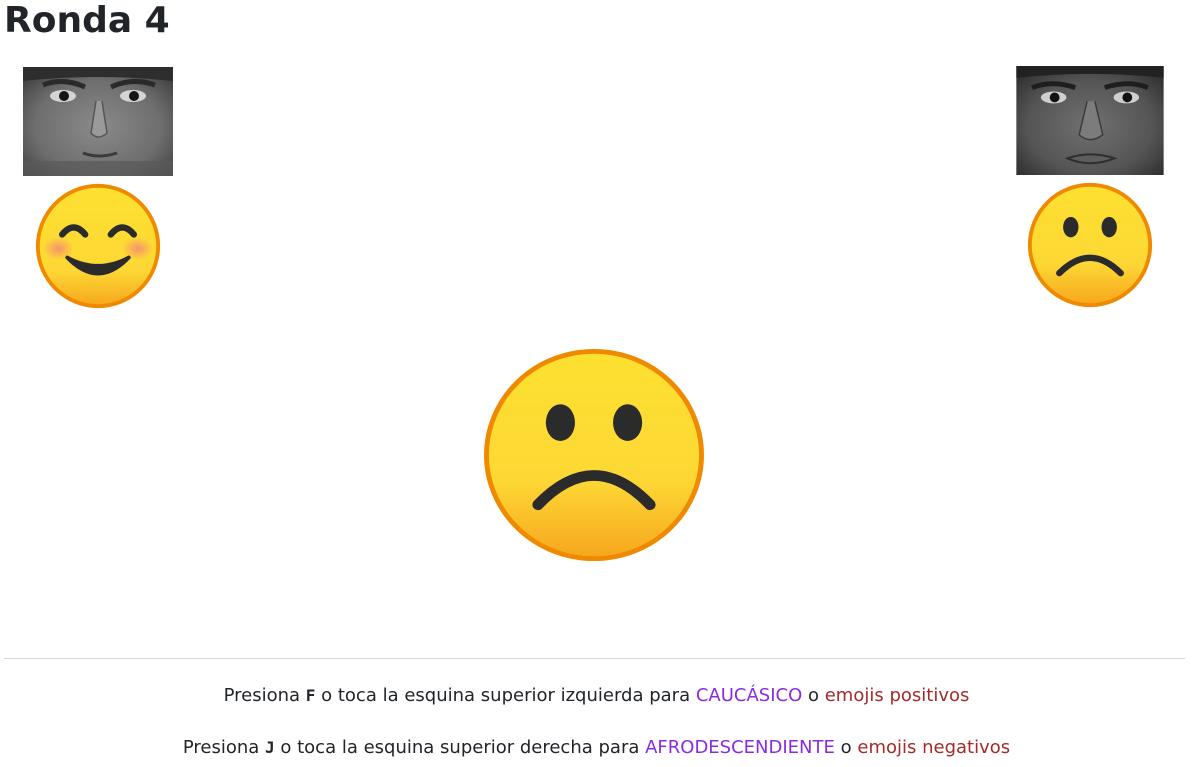  What do you see at coordinates (460, 747) in the screenshot?
I see `instruction-right-middle: o toca la esquina superior derecha para` at bounding box center [460, 747].